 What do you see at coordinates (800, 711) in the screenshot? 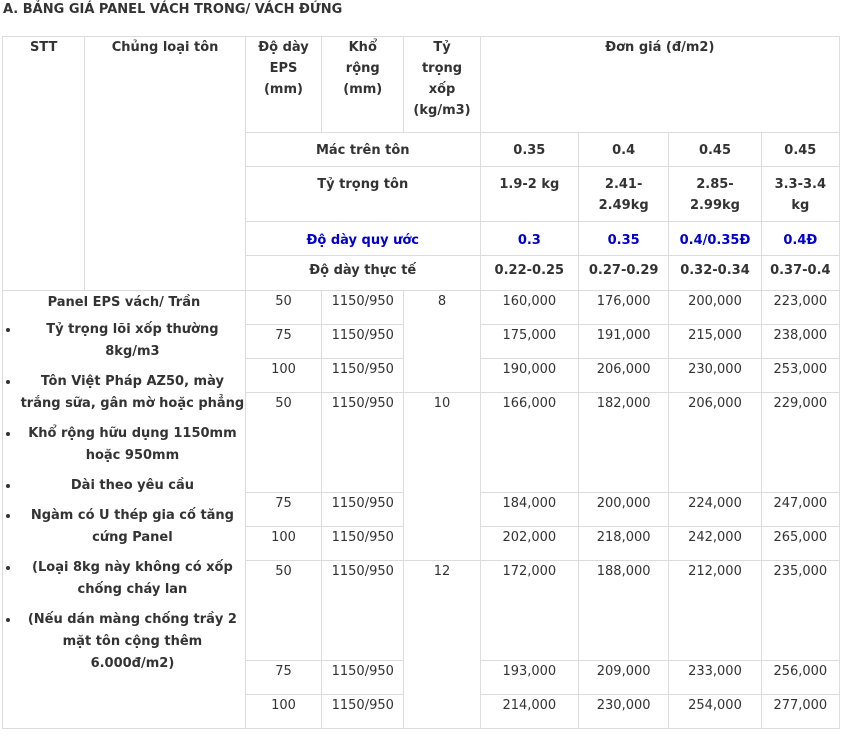
I see `price-cell: 277,000` at bounding box center [800, 711].